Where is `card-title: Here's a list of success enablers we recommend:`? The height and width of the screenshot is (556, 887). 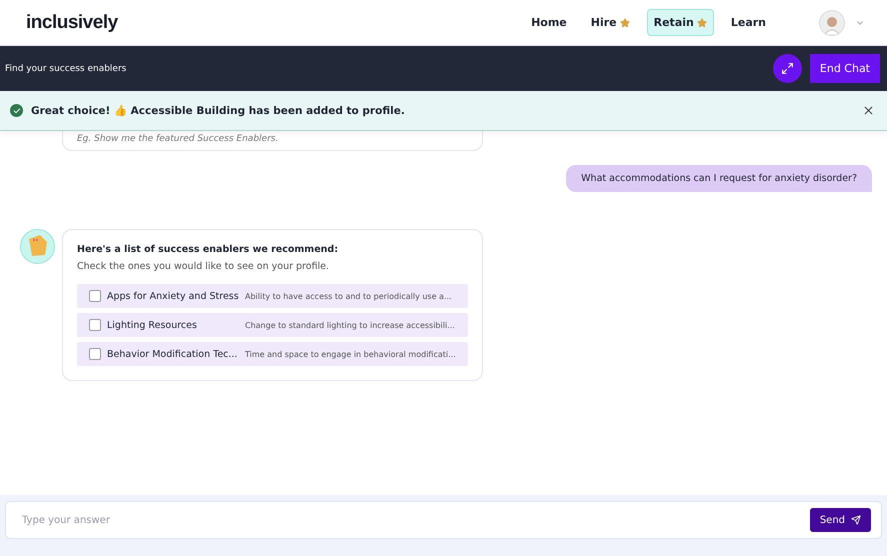
card-title: Here's a list of success enablers we recommend: is located at coordinates (208, 249).